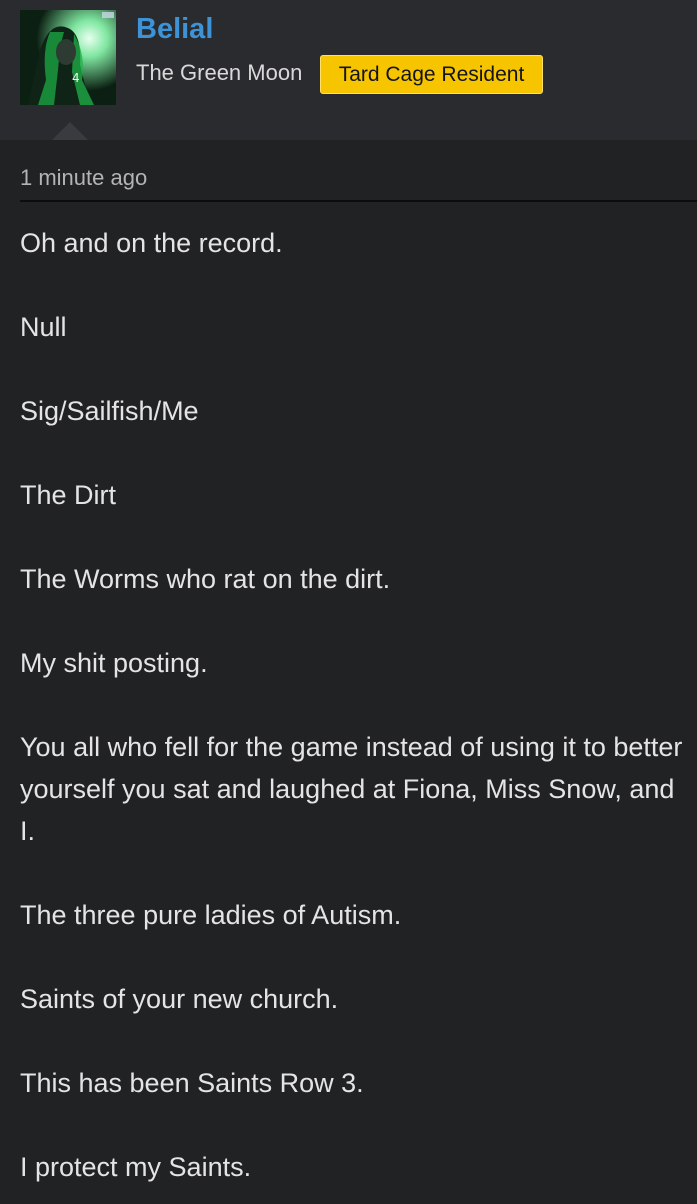 Image resolution: width=697 pixels, height=1204 pixels. Describe the element at coordinates (136, 1167) in the screenshot. I see `post-line: I protect my Saints.` at that location.